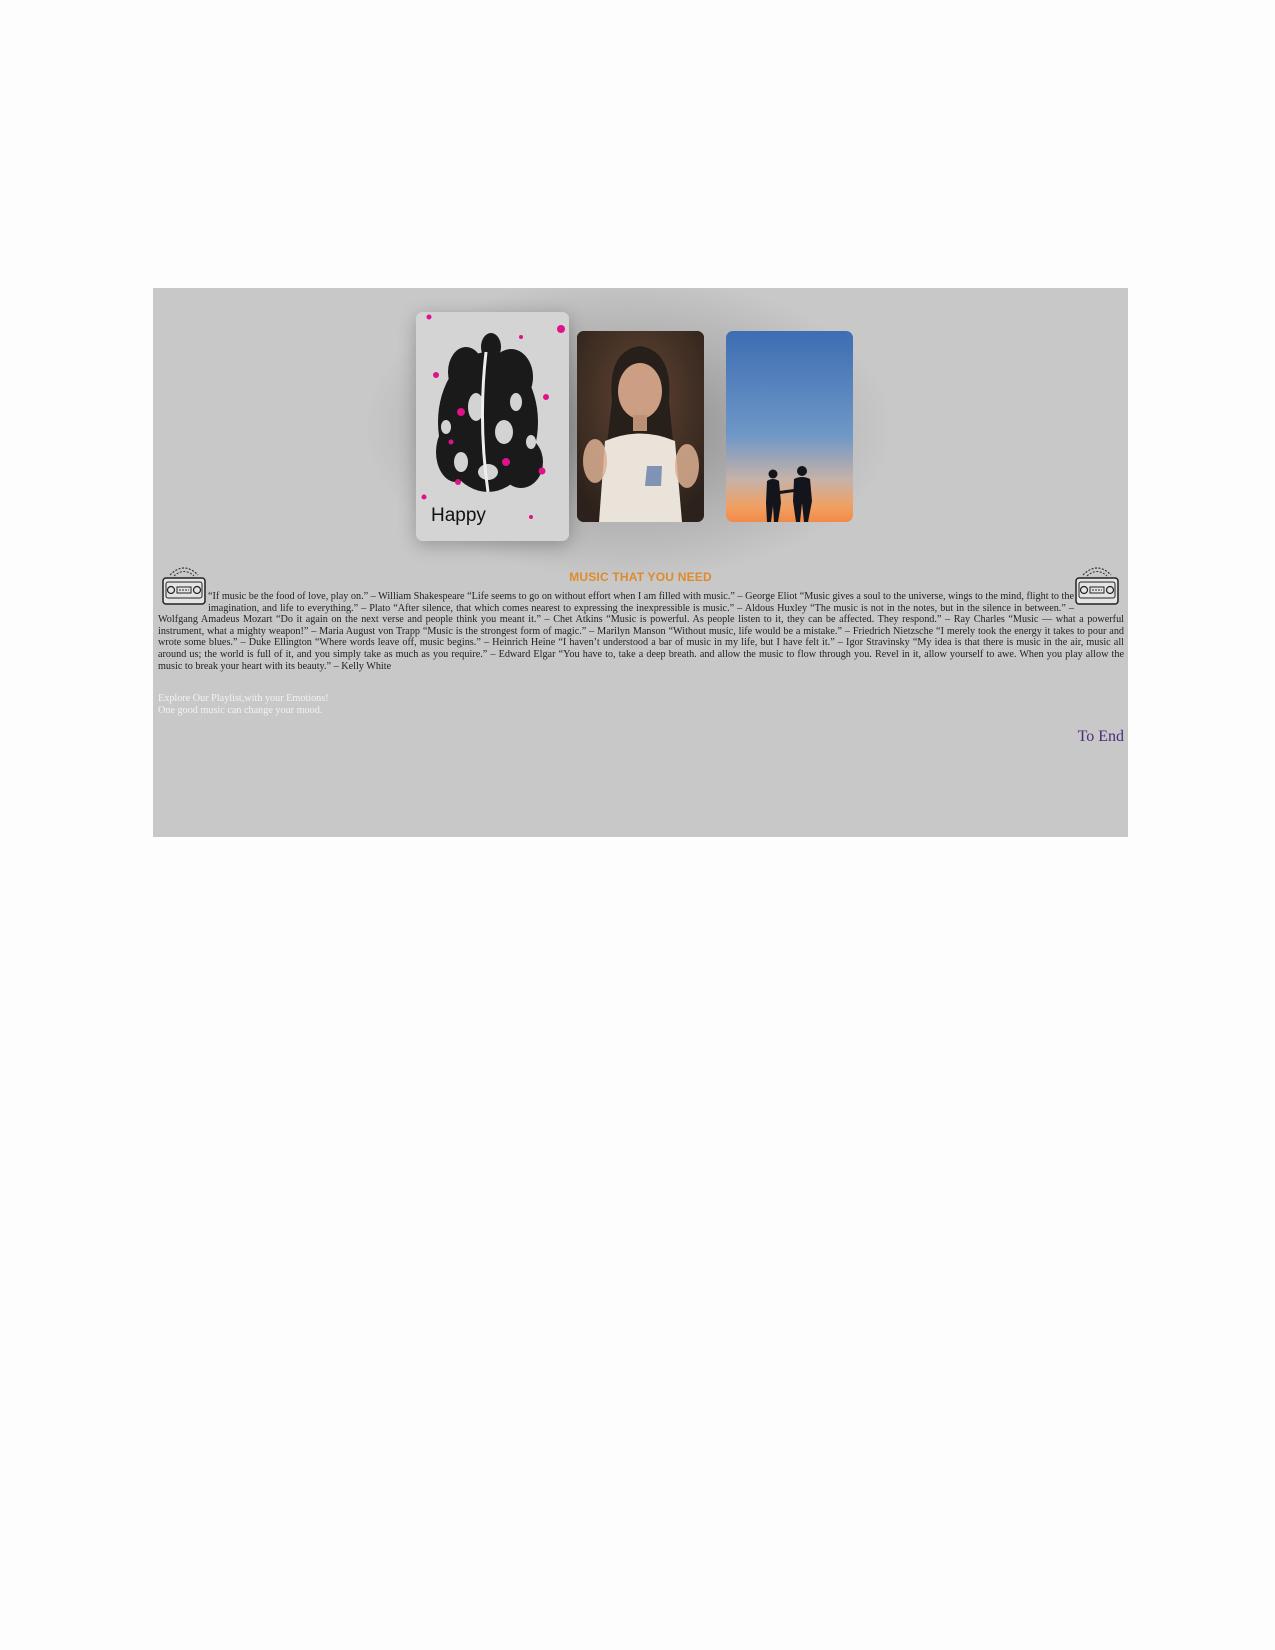 The width and height of the screenshot is (1275, 1650). I want to click on card-sunset, so click(789, 426).